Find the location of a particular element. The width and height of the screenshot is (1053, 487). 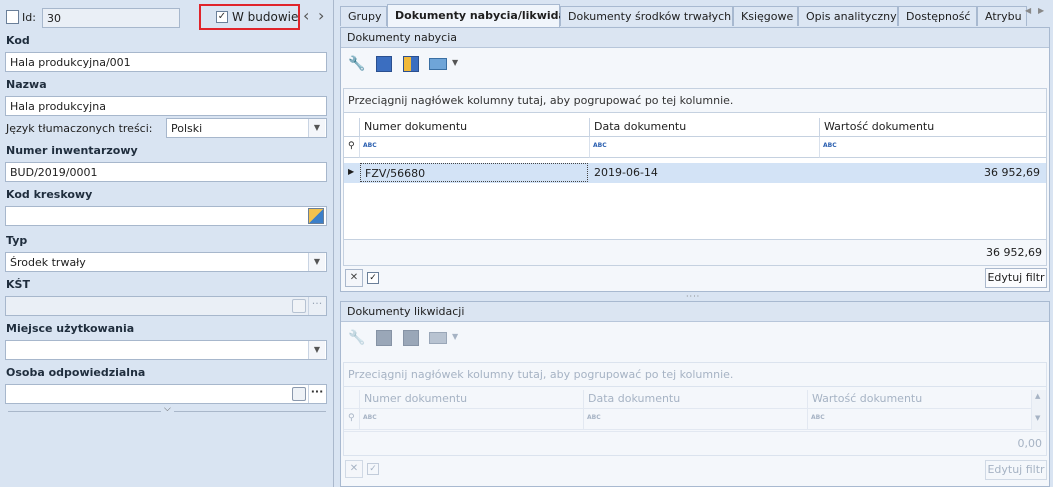

document-icon is located at coordinates (12, 17).